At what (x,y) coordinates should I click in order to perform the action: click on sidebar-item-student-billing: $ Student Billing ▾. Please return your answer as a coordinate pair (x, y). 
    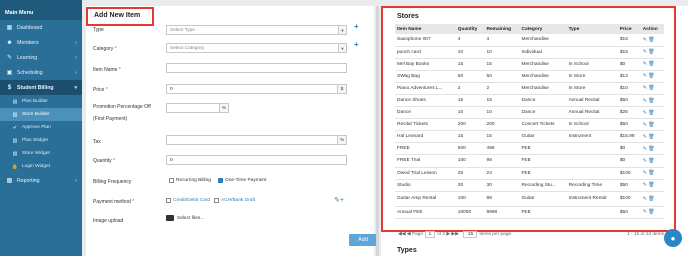
    Looking at the image, I should click on (41, 87).